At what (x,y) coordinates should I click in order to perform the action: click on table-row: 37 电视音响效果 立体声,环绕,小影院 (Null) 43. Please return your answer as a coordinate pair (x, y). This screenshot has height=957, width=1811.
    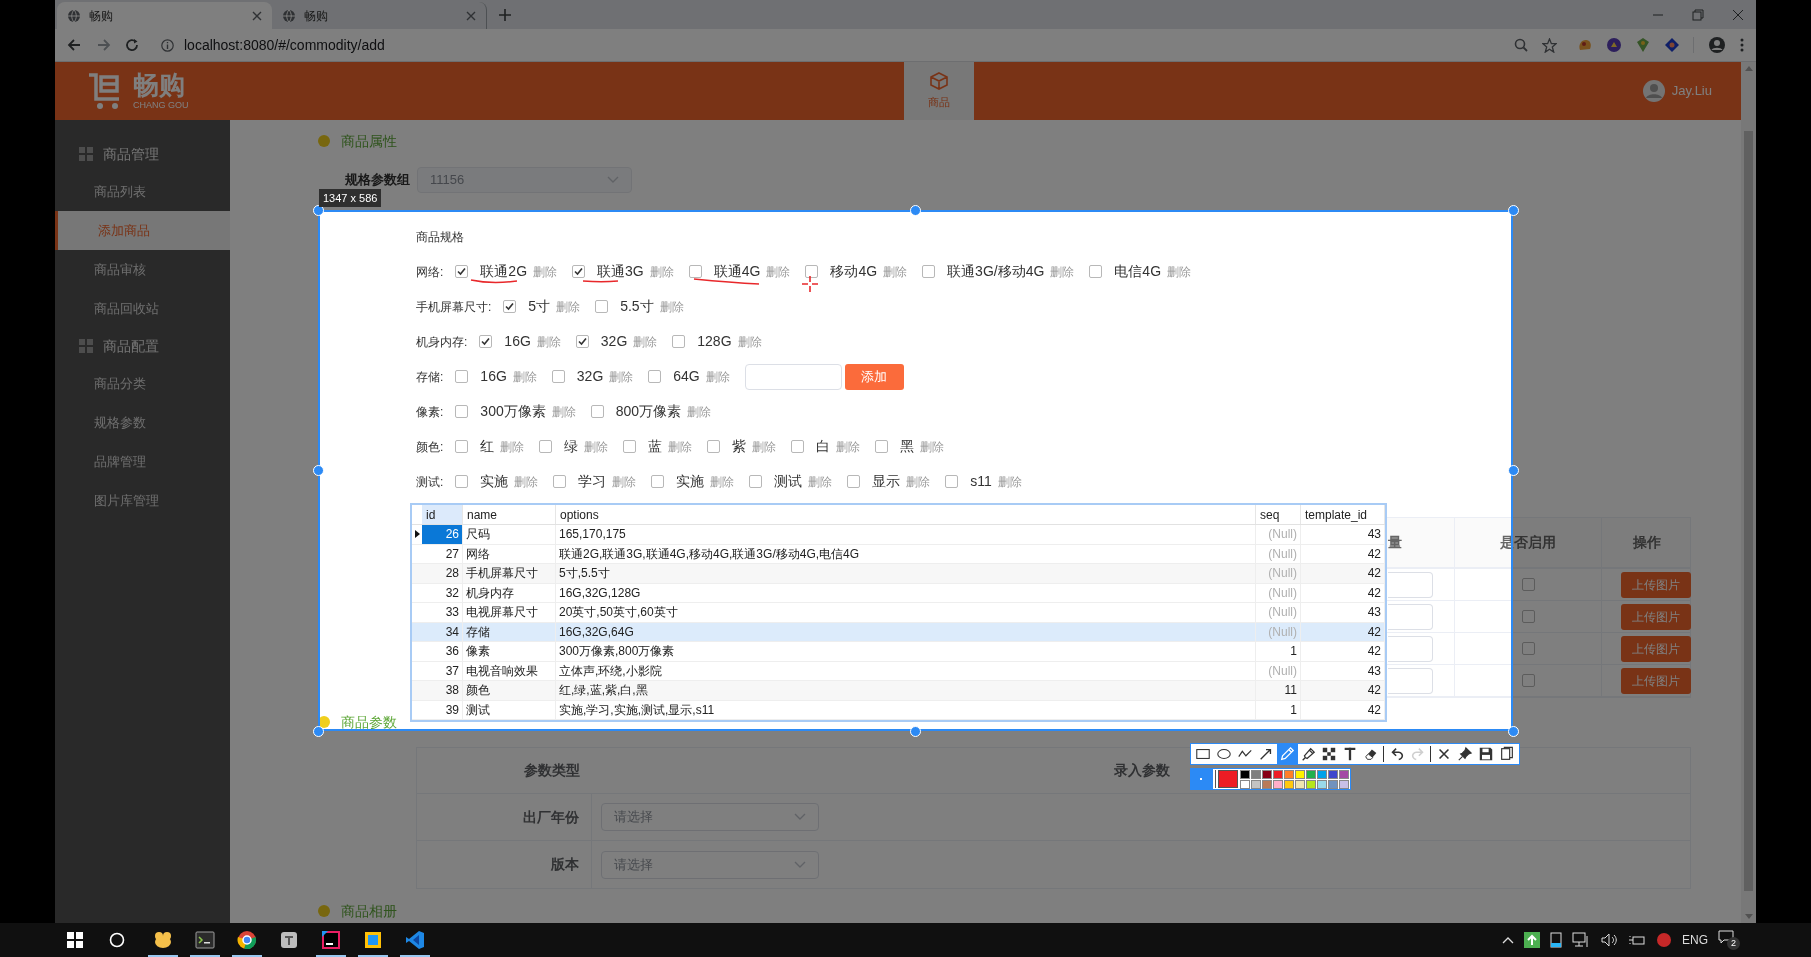
    Looking at the image, I should click on (898, 671).